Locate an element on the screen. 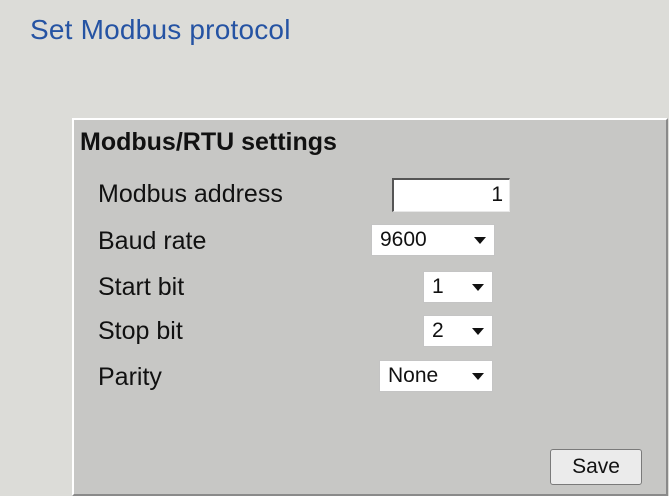 The image size is (669, 496). stop-bit-label: Stop bit is located at coordinates (140, 331).